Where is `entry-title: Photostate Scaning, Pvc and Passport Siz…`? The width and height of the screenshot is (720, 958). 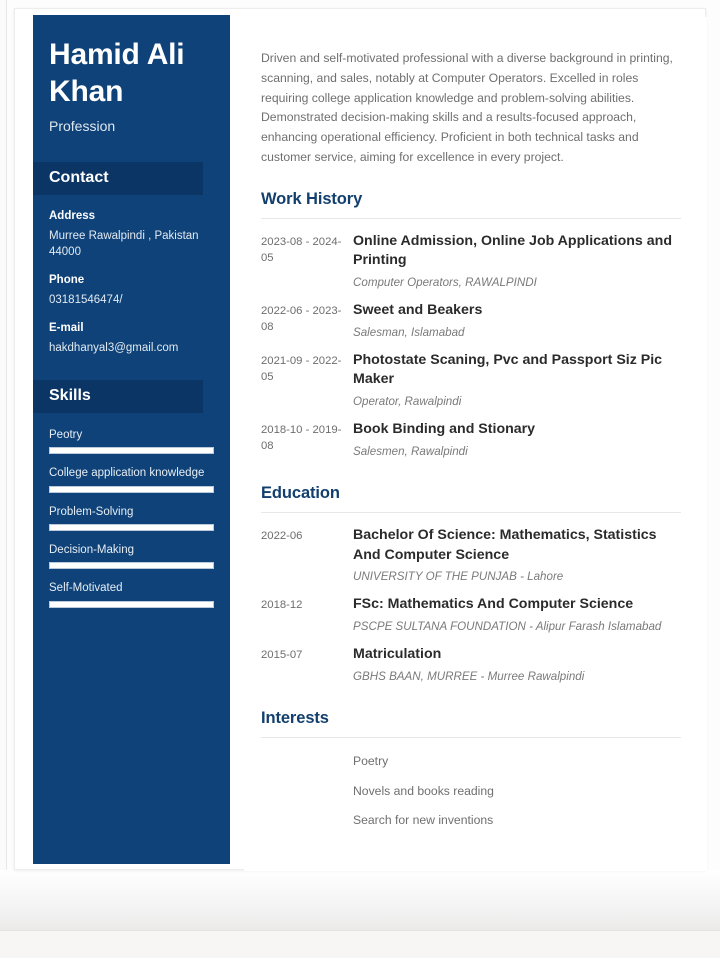 entry-title: Photostate Scaning, Pvc and Passport Siz… is located at coordinates (508, 369).